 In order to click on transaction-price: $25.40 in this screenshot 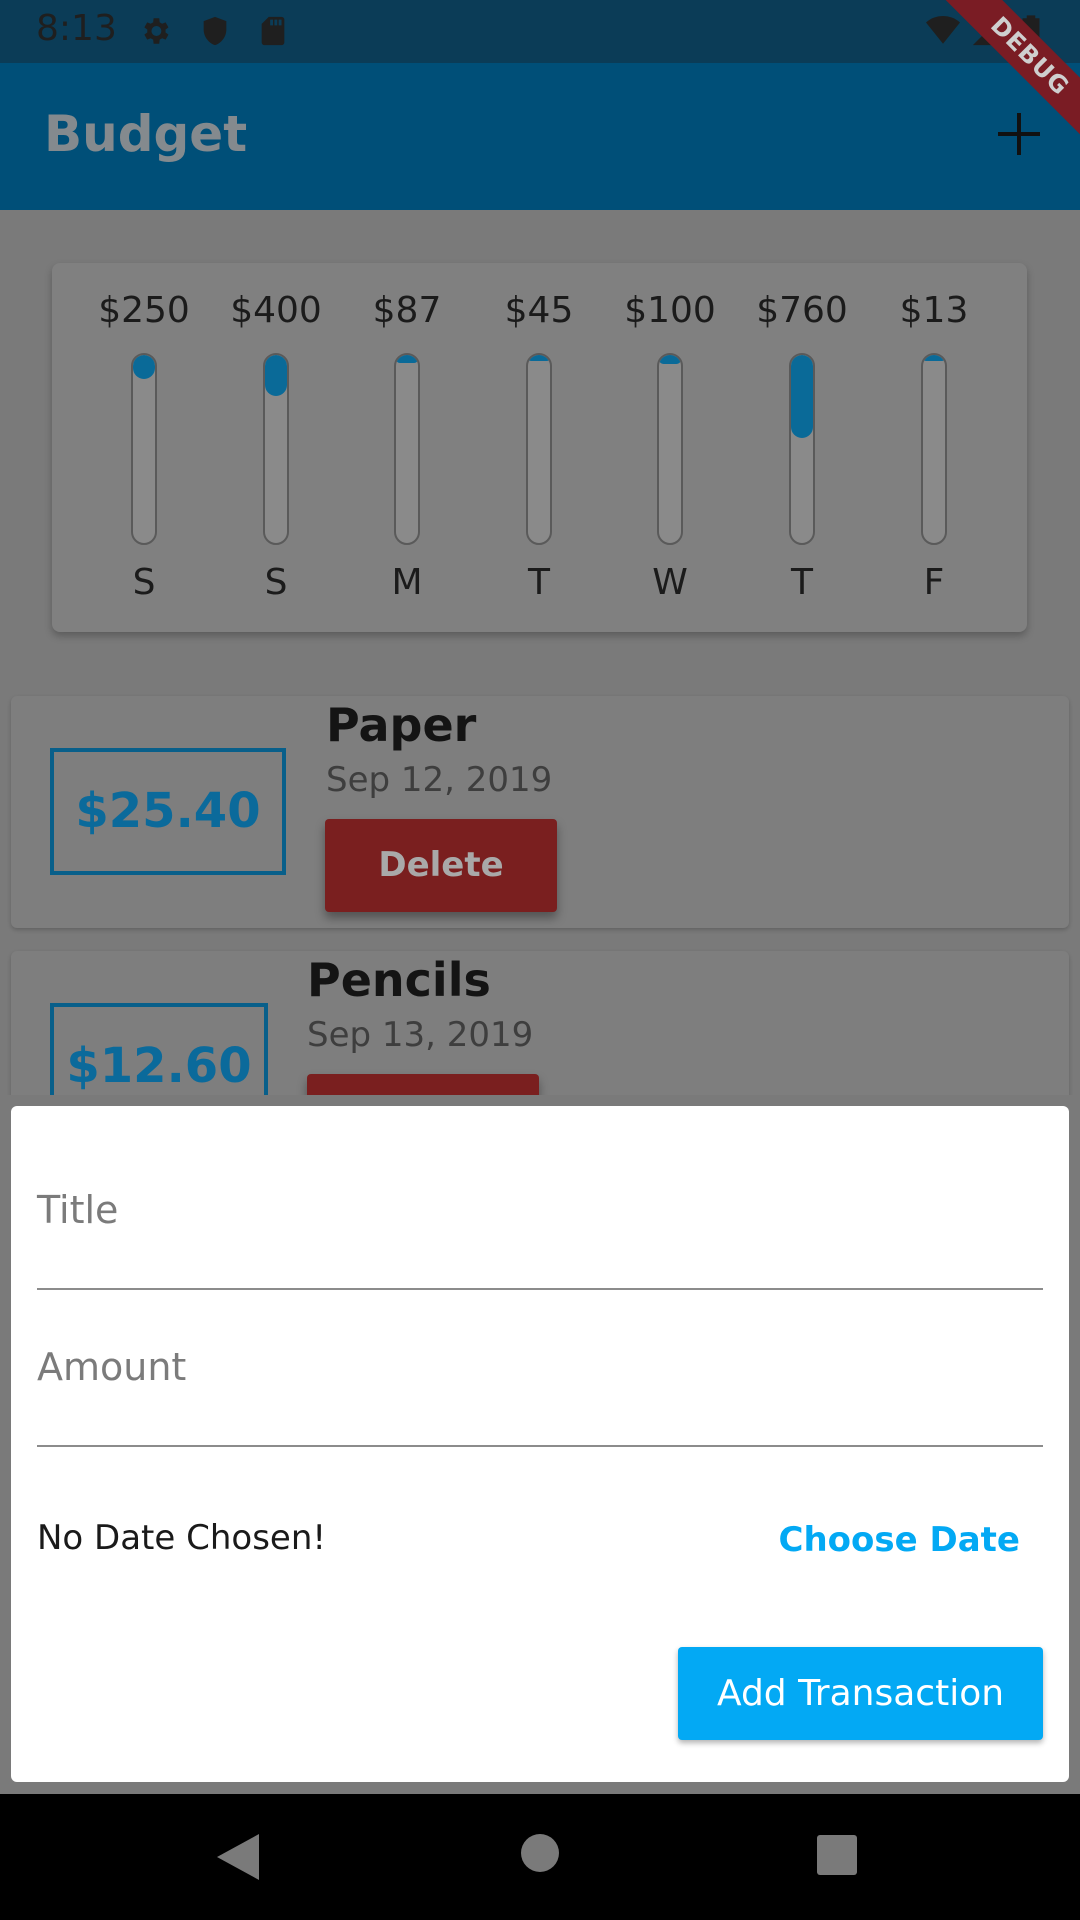, I will do `click(168, 811)`.